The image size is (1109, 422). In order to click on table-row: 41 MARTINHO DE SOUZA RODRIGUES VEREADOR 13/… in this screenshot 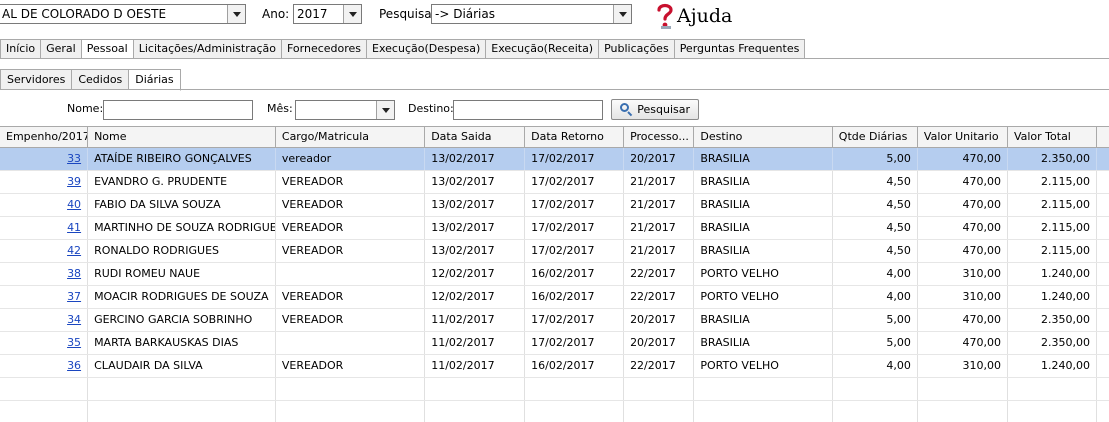, I will do `click(554, 228)`.